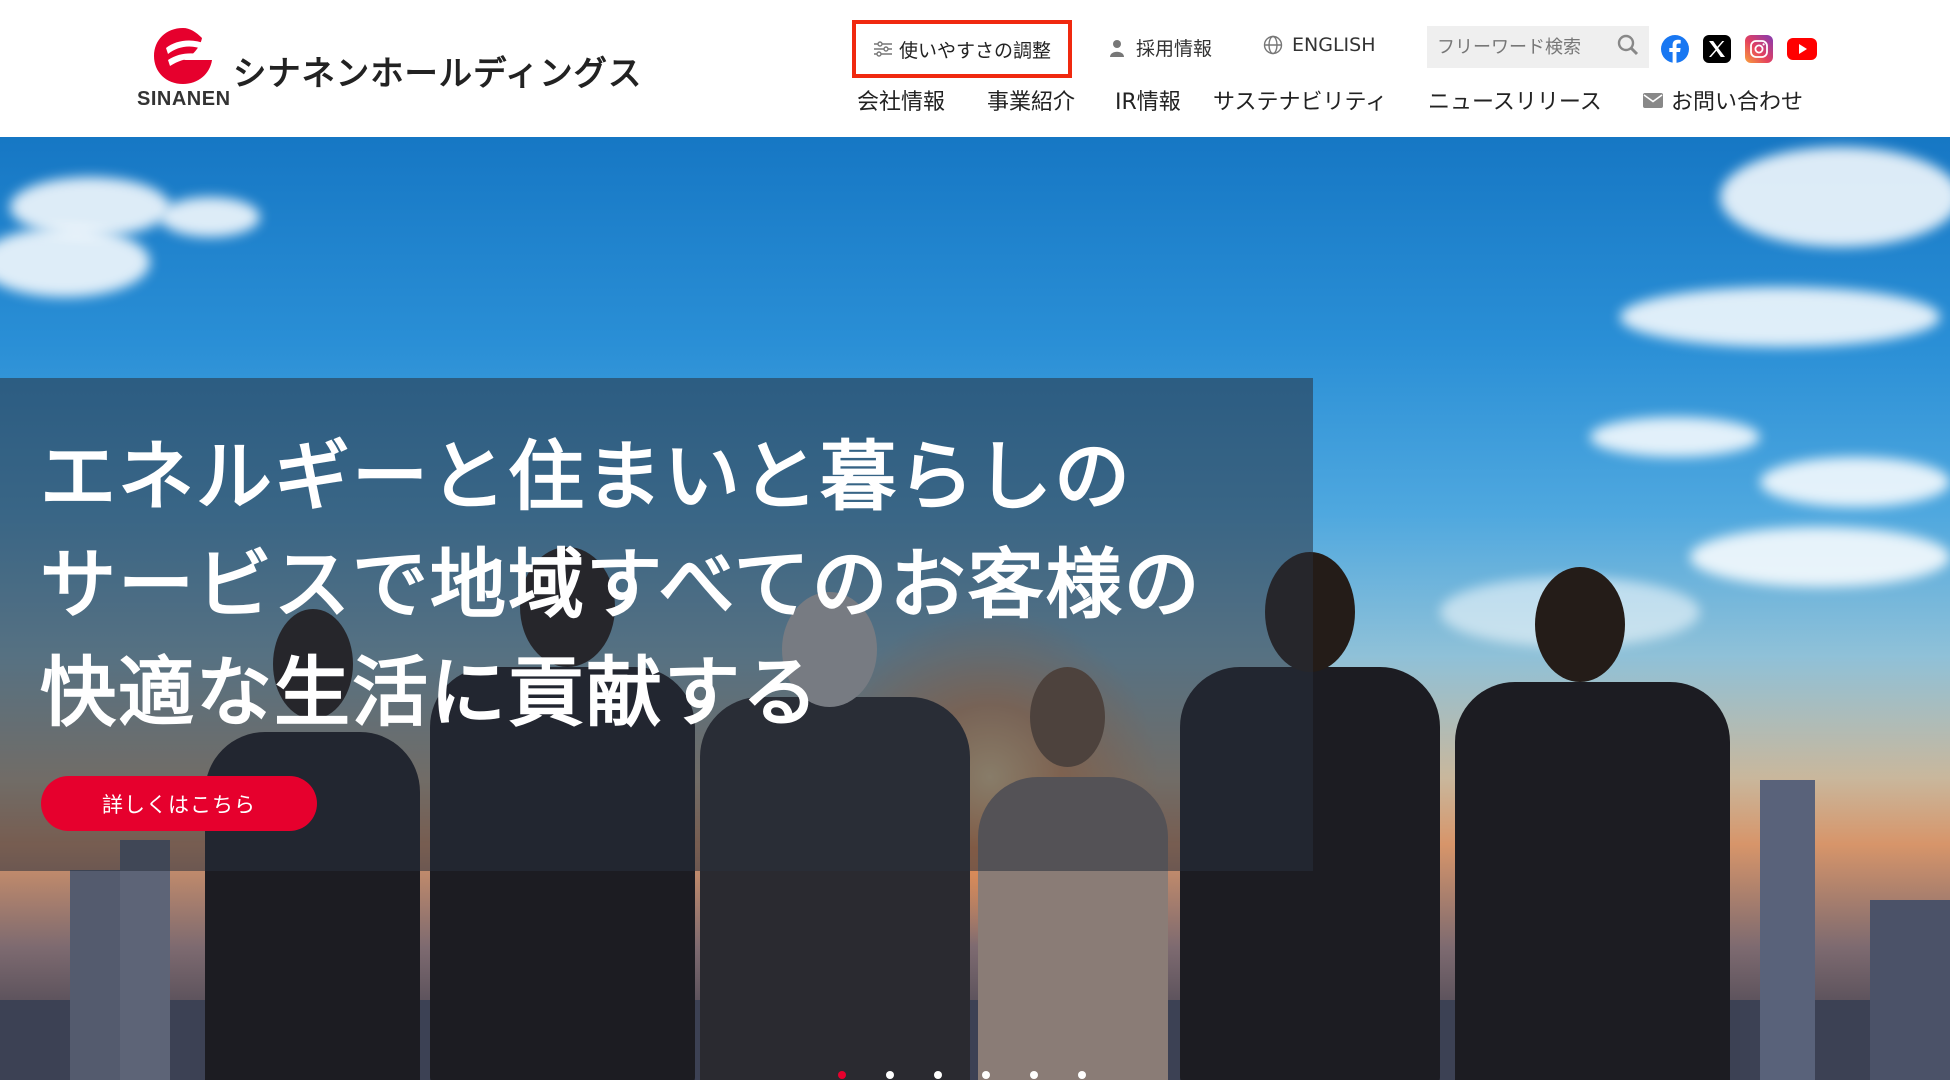  Describe the element at coordinates (1334, 45) in the screenshot. I see `english-label: ENGLISH` at that location.